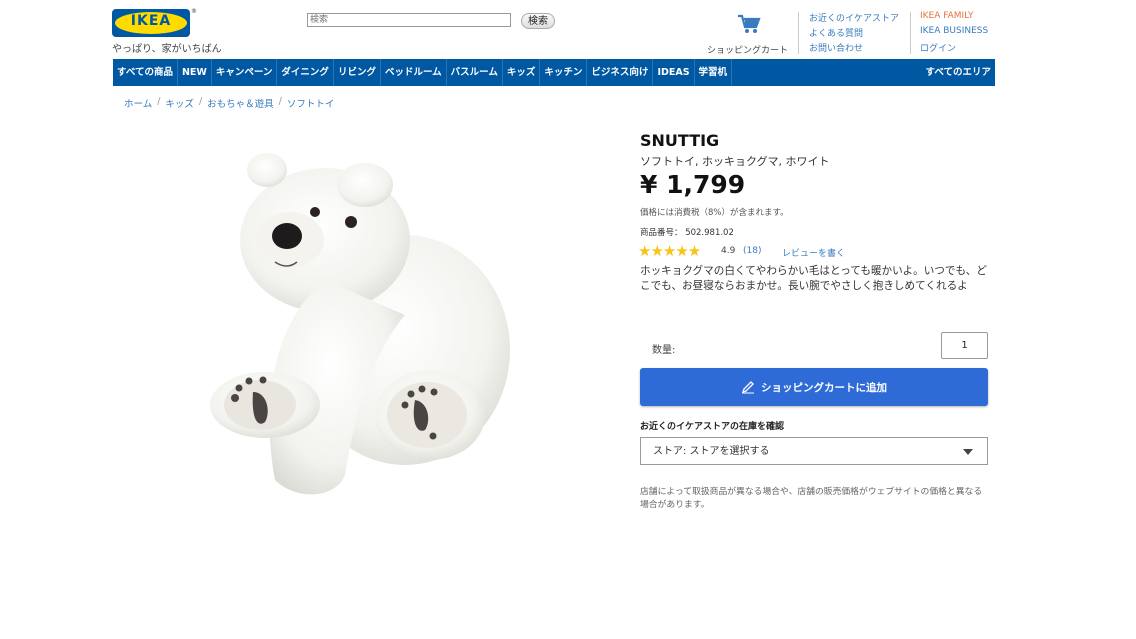 The height and width of the screenshot is (639, 1136). I want to click on add-to-cart-button: ショッピングカートに追加, so click(814, 387).